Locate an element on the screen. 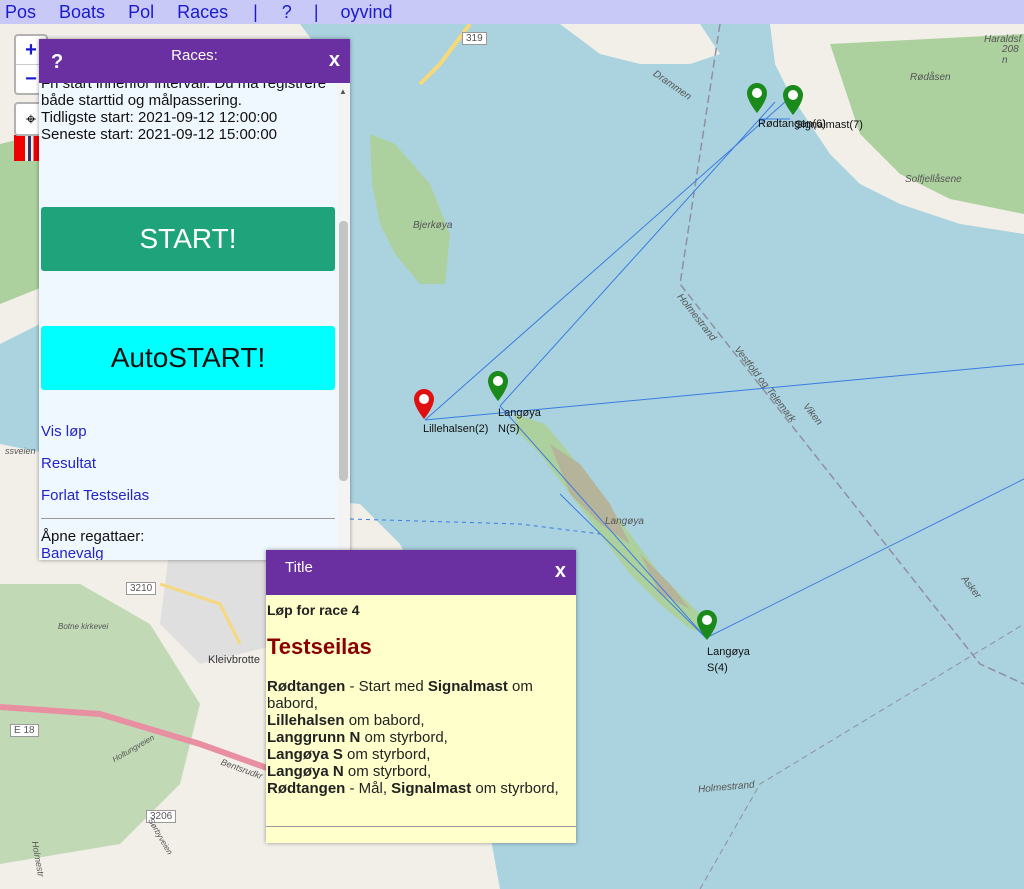 The image size is (1024, 889). top-nav-bar: Pos Boats Pol Races | ? | oyvind is located at coordinates (512, 12).